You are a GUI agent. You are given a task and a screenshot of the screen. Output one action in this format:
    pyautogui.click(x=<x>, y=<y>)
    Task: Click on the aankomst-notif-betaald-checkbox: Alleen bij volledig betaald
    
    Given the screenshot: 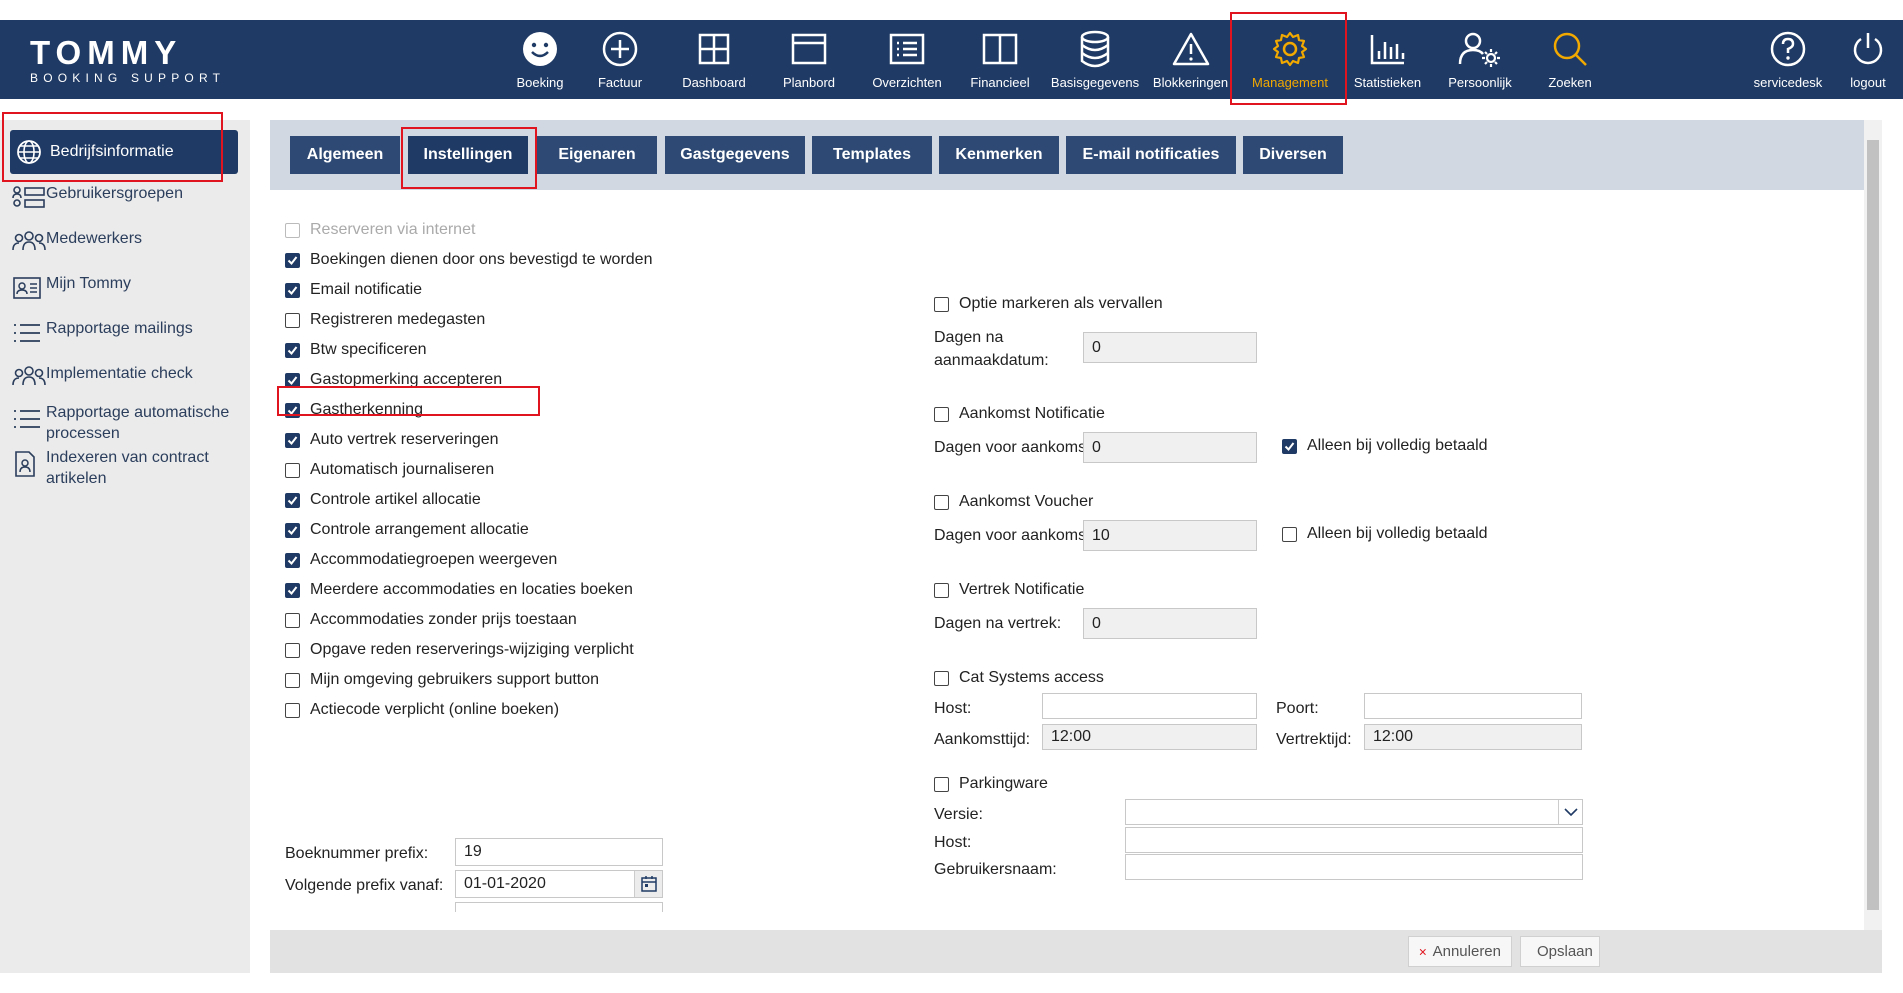 What is the action you would take?
    pyautogui.click(x=1385, y=446)
    